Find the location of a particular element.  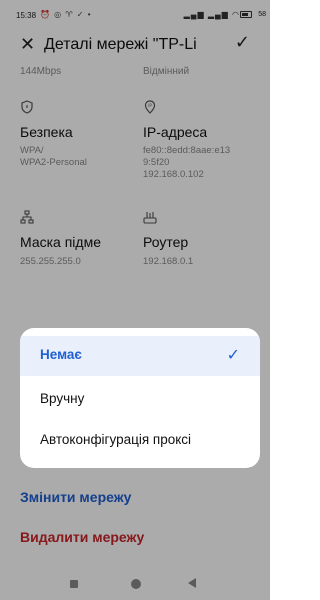

proxy-option-label: Автоконфігурація проксі is located at coordinates (116, 439).